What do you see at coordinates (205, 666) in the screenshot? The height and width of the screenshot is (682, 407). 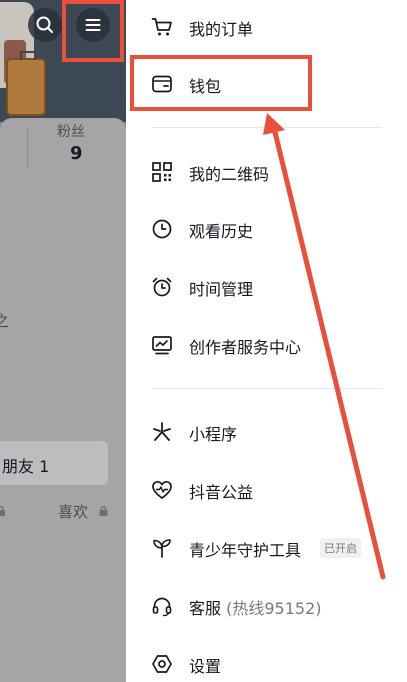 I see `menu-item-label: 设置` at bounding box center [205, 666].